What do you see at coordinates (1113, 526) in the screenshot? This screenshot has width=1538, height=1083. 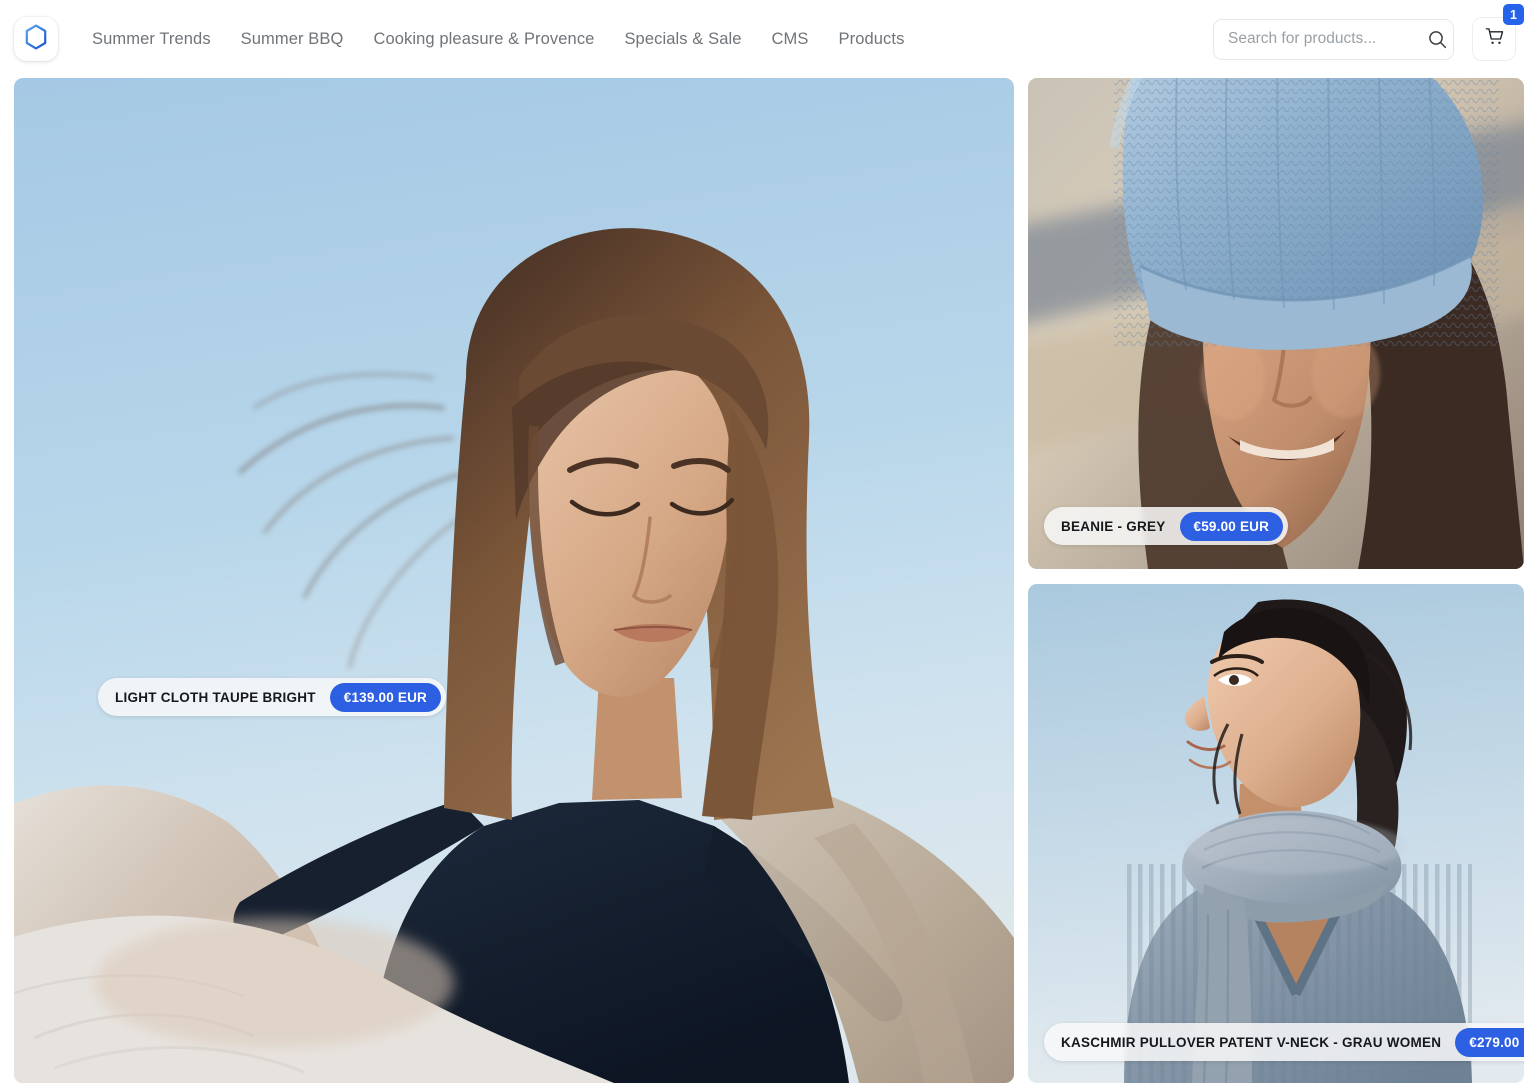 I see `product-name: BEANIE - GREY` at bounding box center [1113, 526].